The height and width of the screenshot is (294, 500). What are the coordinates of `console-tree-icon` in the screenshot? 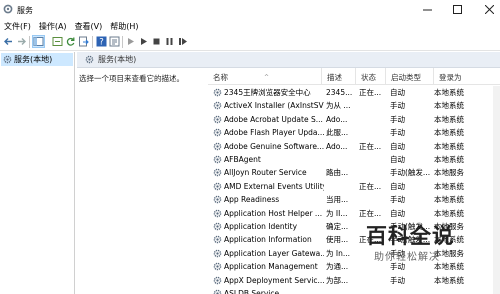 It's located at (38, 41).